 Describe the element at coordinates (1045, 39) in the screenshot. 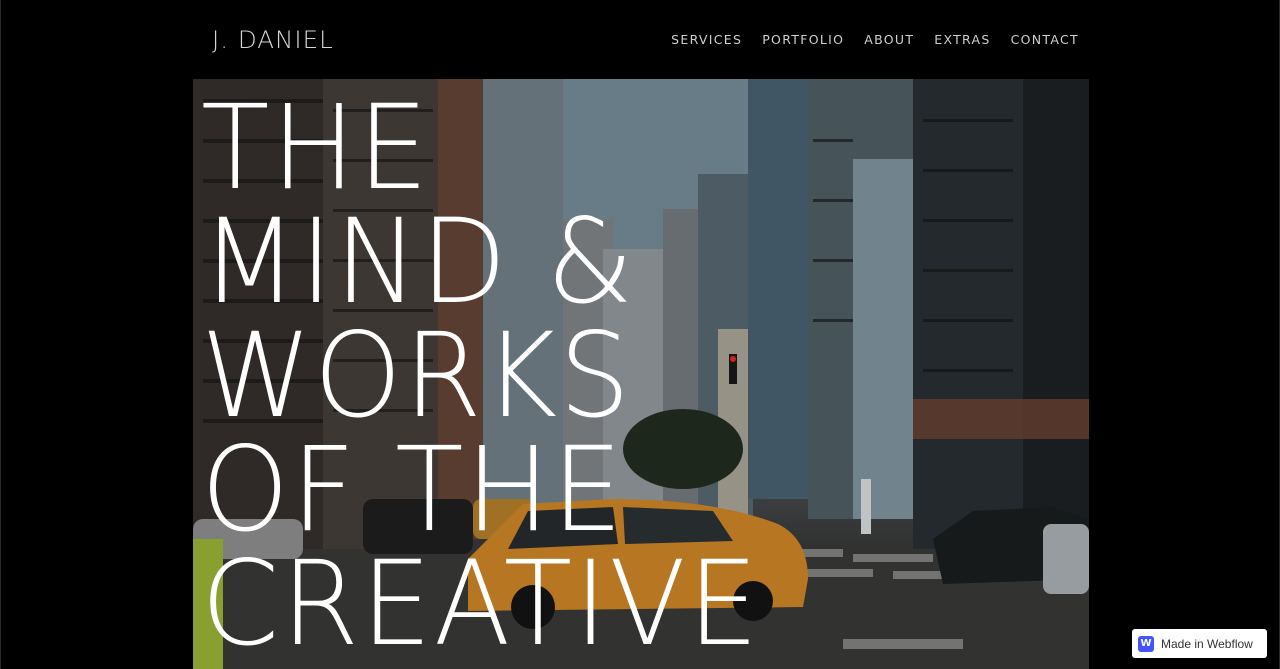

I see `nav-contact: CONTACT` at that location.